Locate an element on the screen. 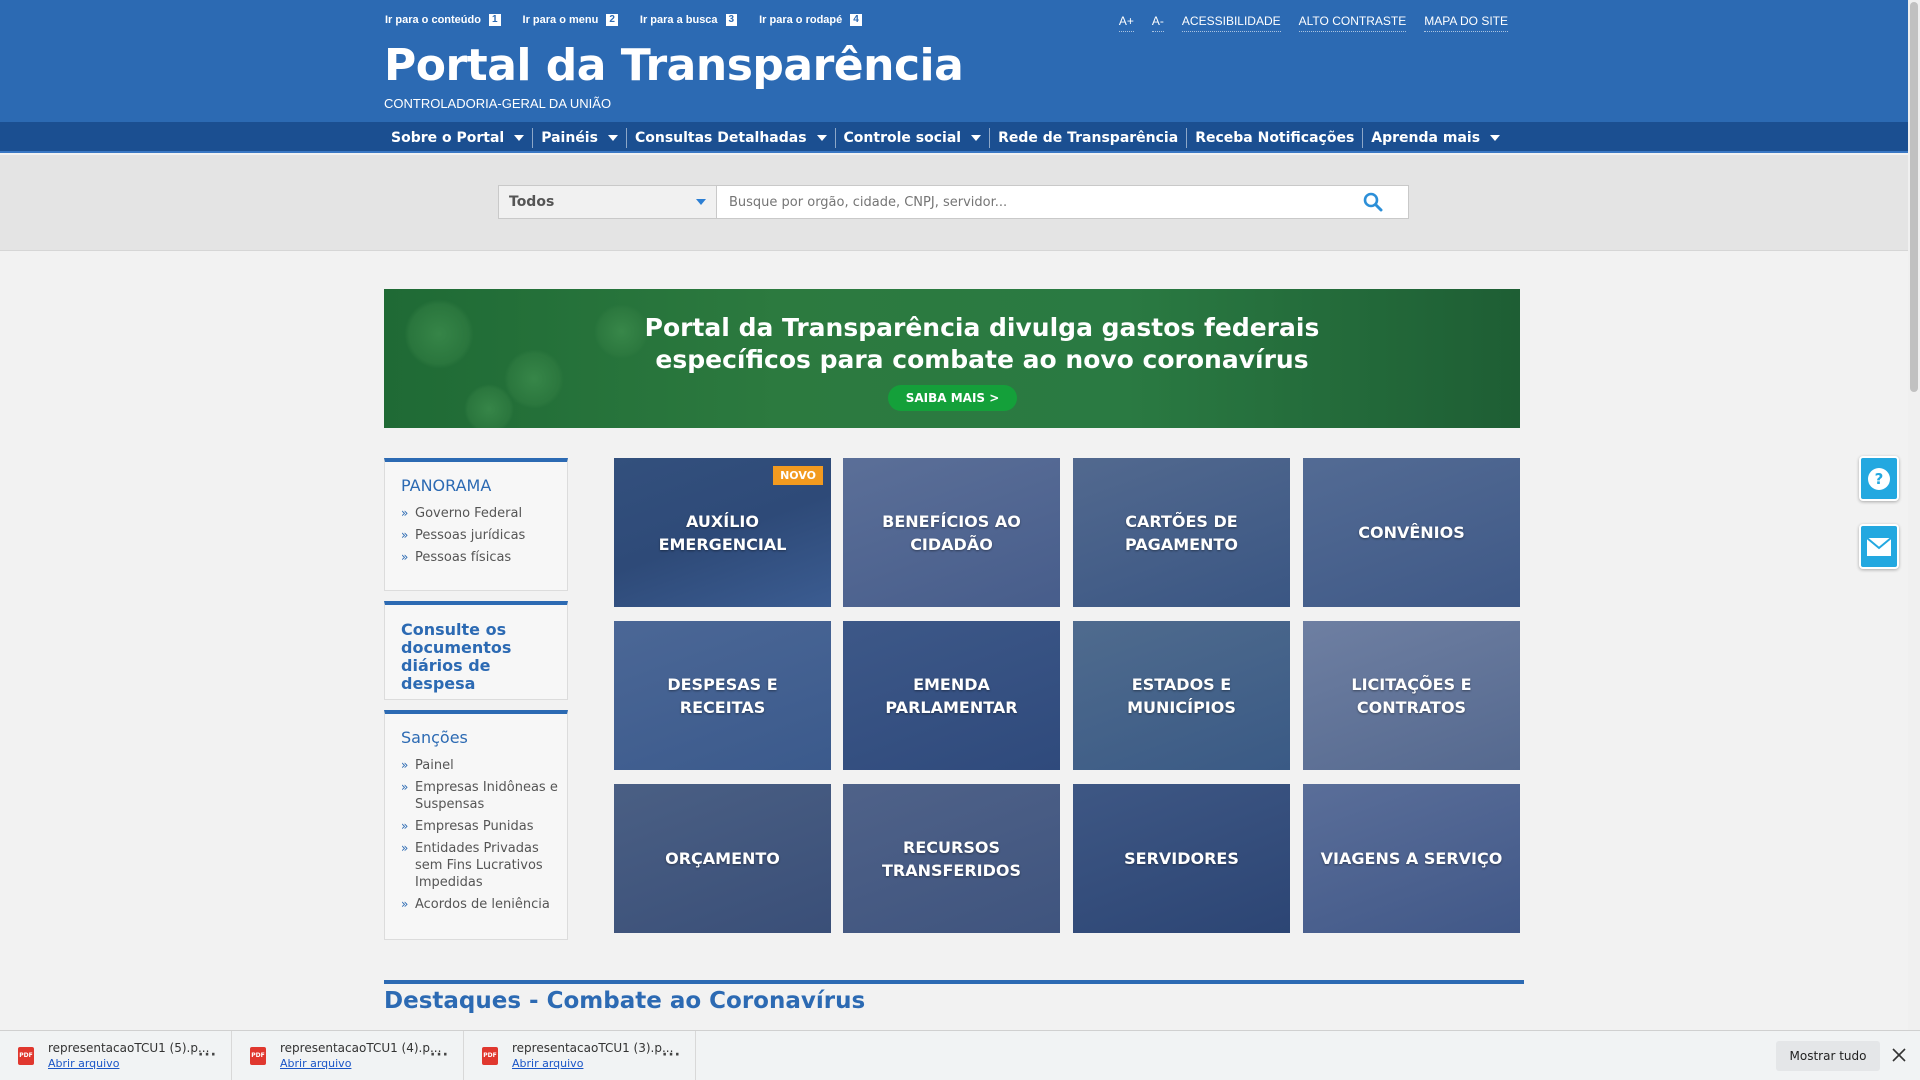  tile-despesas-e-receitas: DESPESAS E RECEITAS is located at coordinates (722, 695).